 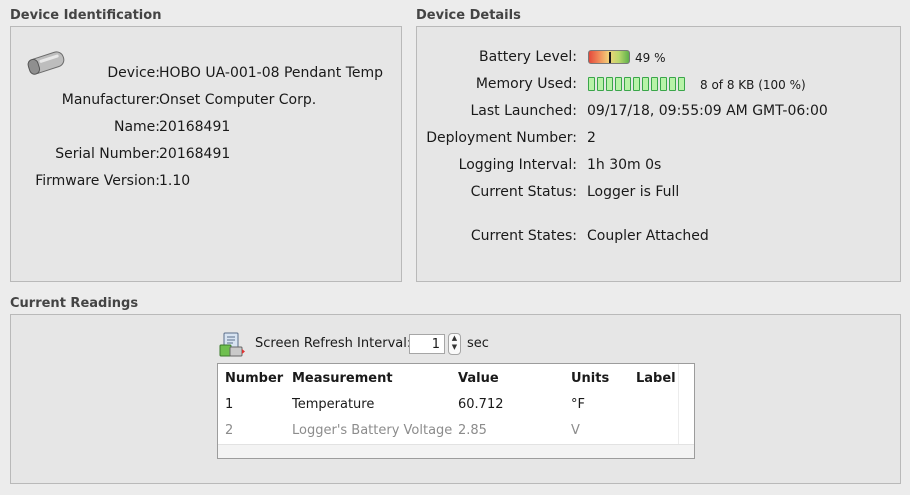 What do you see at coordinates (650, 58) in the screenshot?
I see `battery-level-value: 49 %` at bounding box center [650, 58].